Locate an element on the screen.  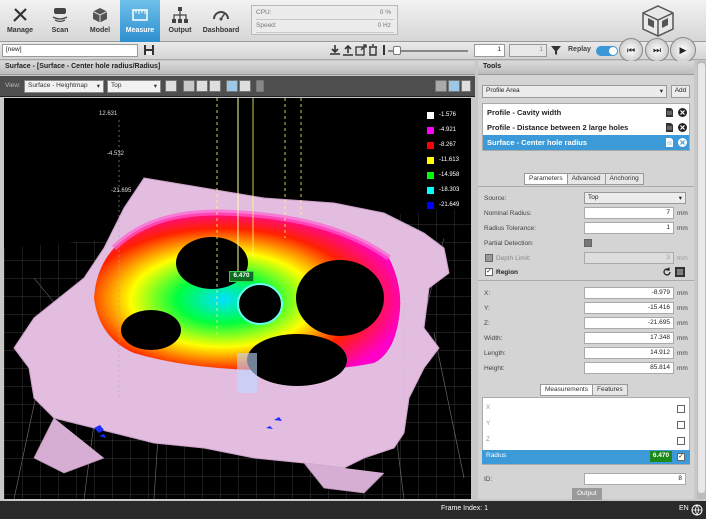
region-field-input: 14.912 is located at coordinates (629, 353).